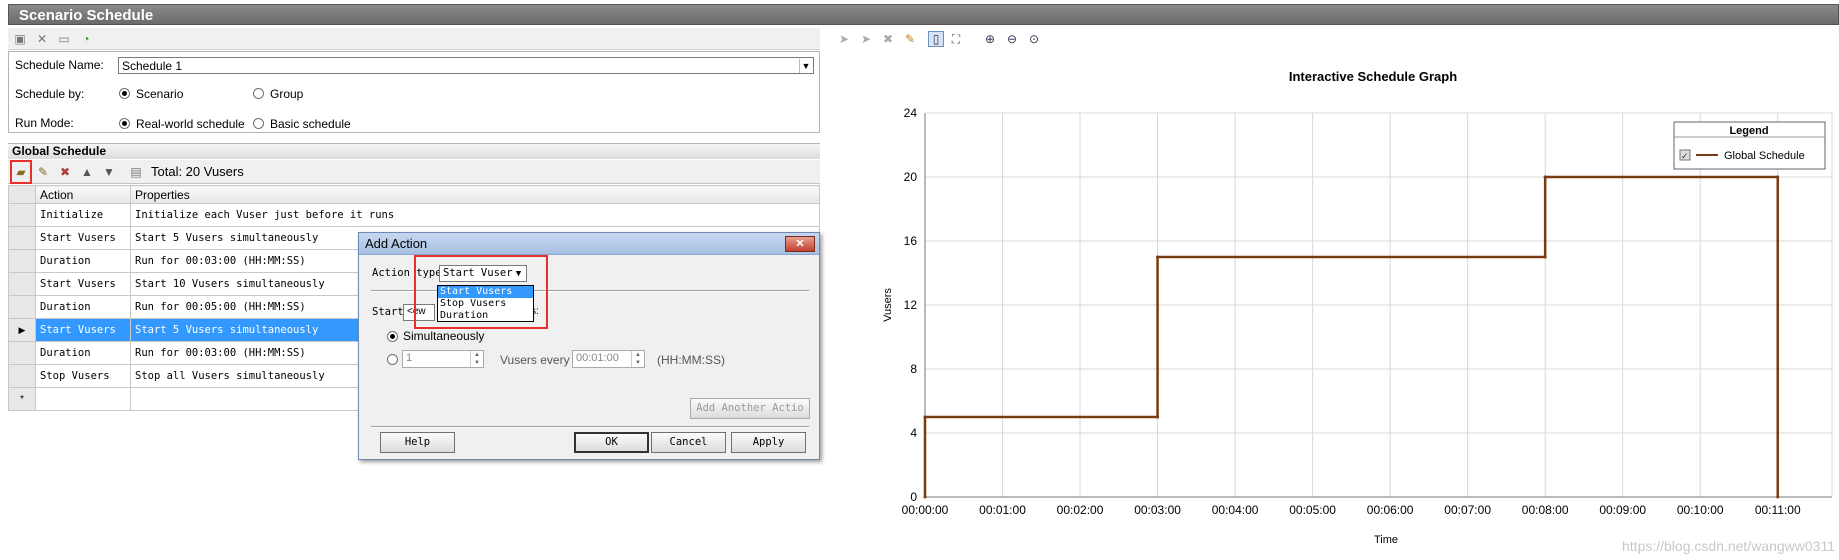 The width and height of the screenshot is (1839, 560). What do you see at coordinates (750, 408) in the screenshot?
I see `add-another-action-button: Add Another Actio` at bounding box center [750, 408].